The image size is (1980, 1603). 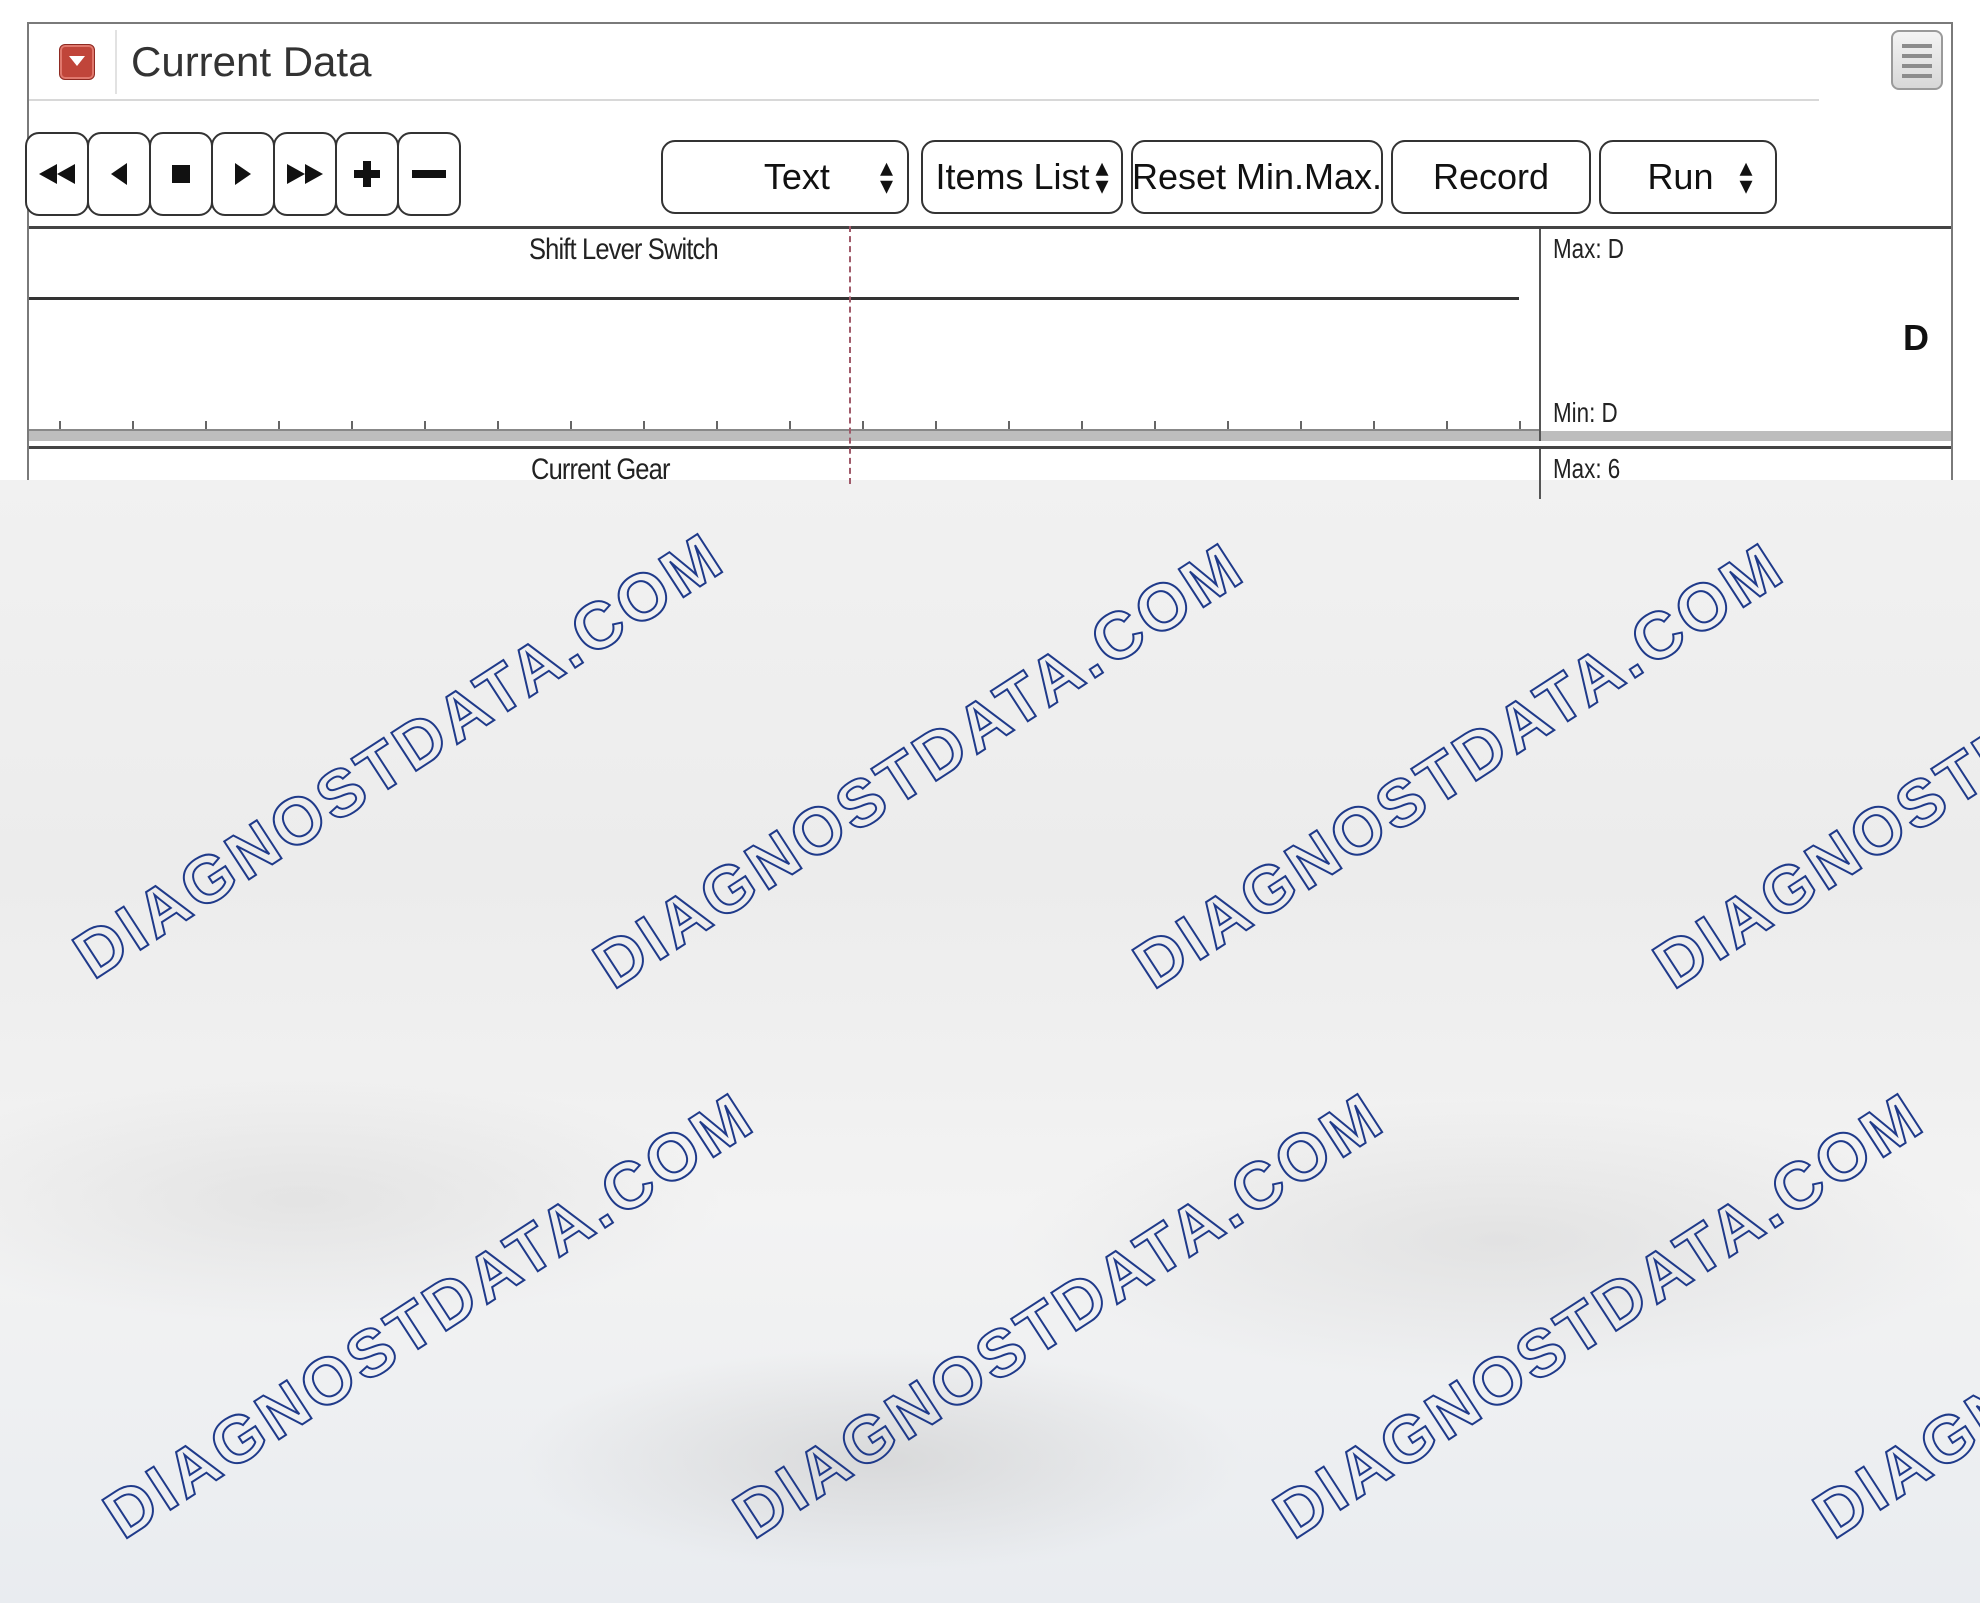 I want to click on zoom-in-button, so click(x=367, y=174).